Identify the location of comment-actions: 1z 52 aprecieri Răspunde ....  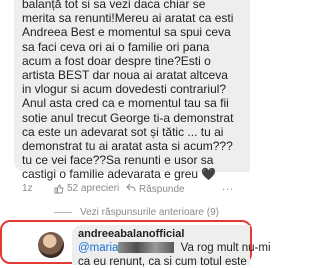
(132, 189).